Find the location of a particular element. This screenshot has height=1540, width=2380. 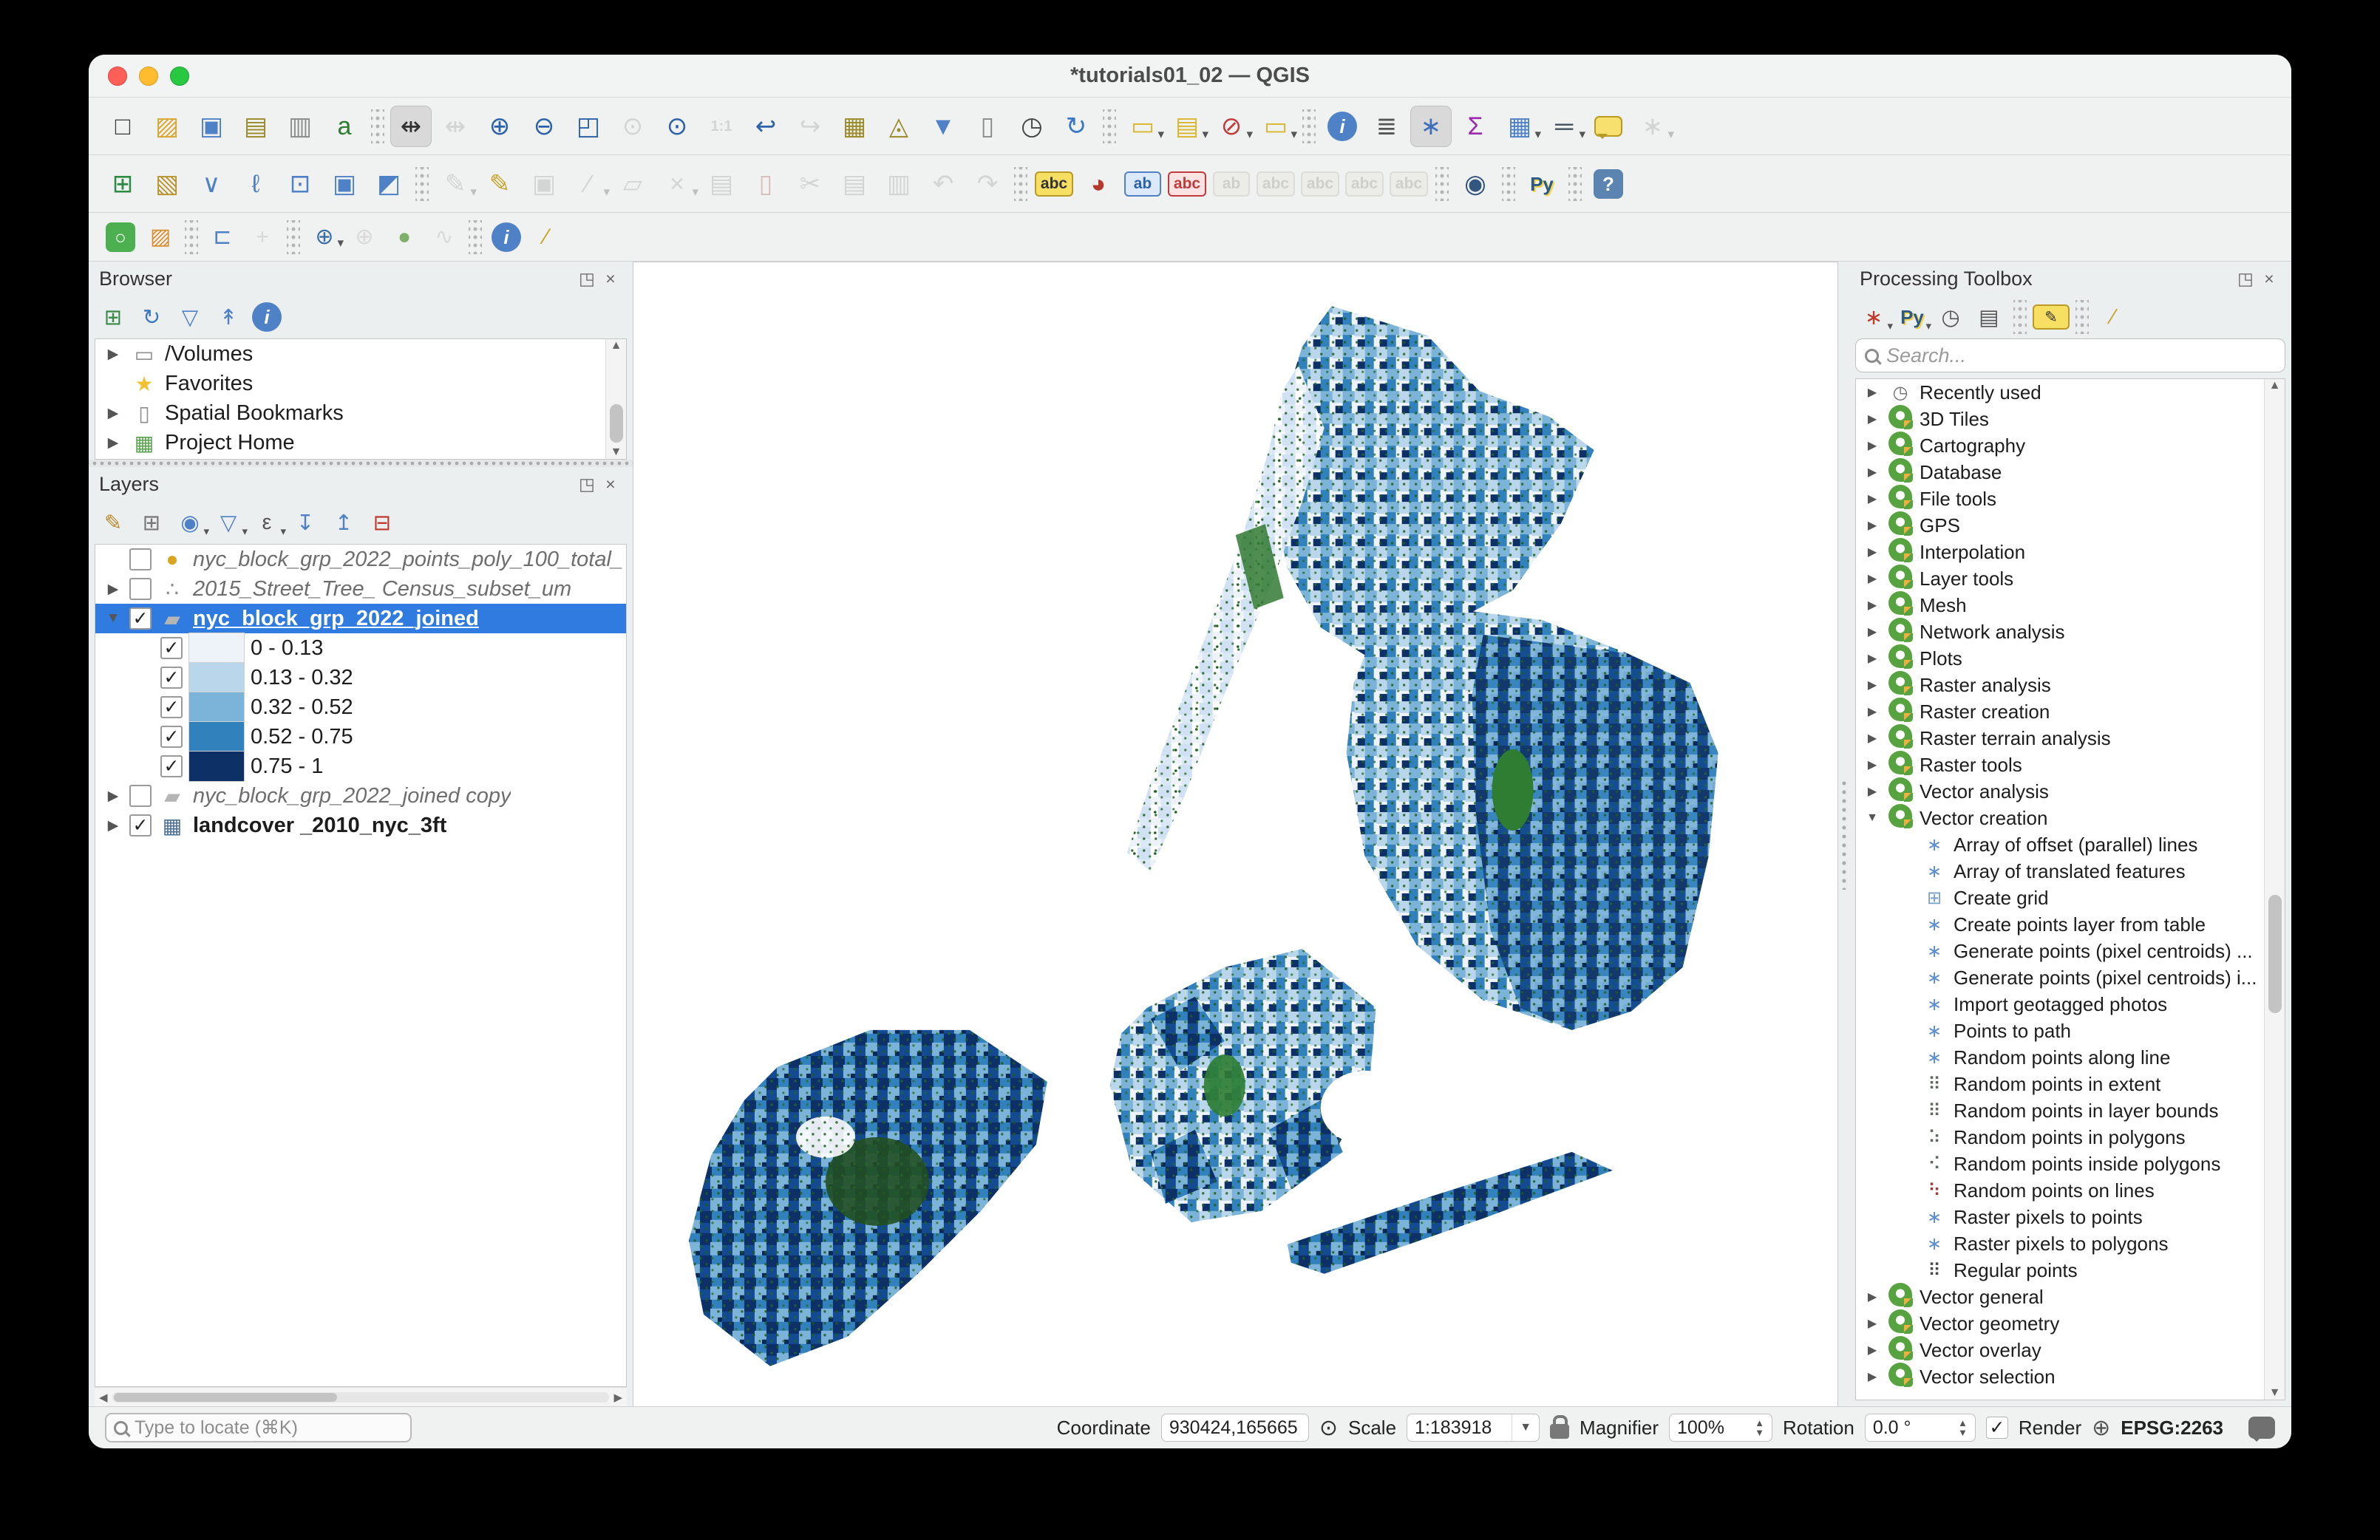

refresh-map-button: ↻ is located at coordinates (1076, 126).